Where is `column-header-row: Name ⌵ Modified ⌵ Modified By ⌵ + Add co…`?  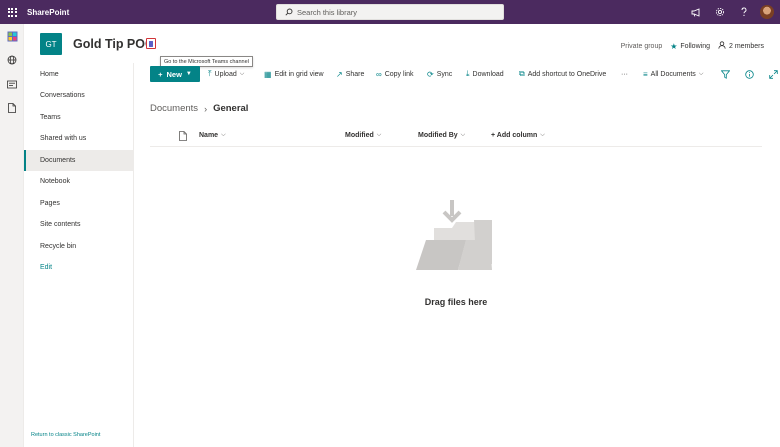
column-header-row: Name ⌵ Modified ⌵ Modified By ⌵ + Add co… is located at coordinates (456, 137).